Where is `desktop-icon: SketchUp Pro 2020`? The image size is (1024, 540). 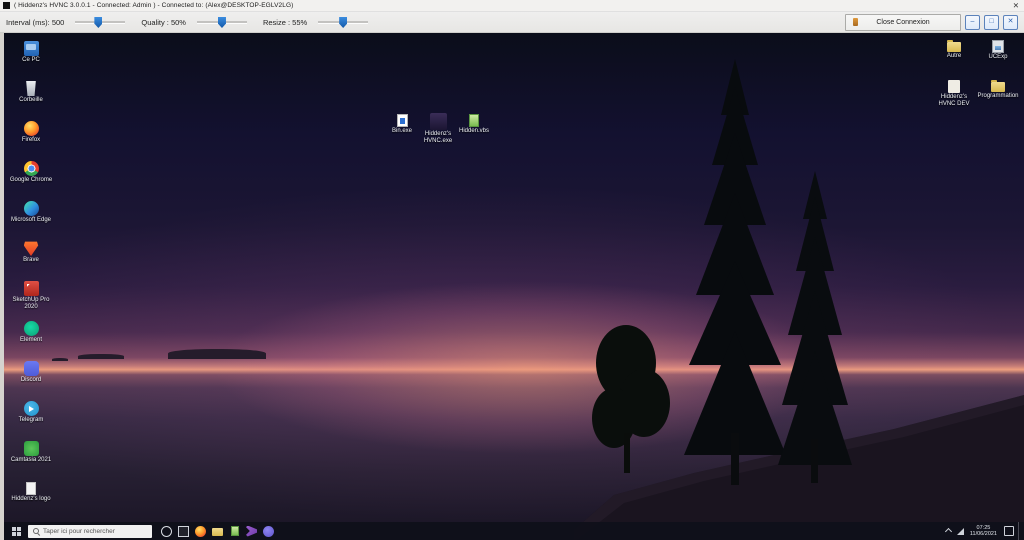 desktop-icon: SketchUp Pro 2020 is located at coordinates (31, 301).